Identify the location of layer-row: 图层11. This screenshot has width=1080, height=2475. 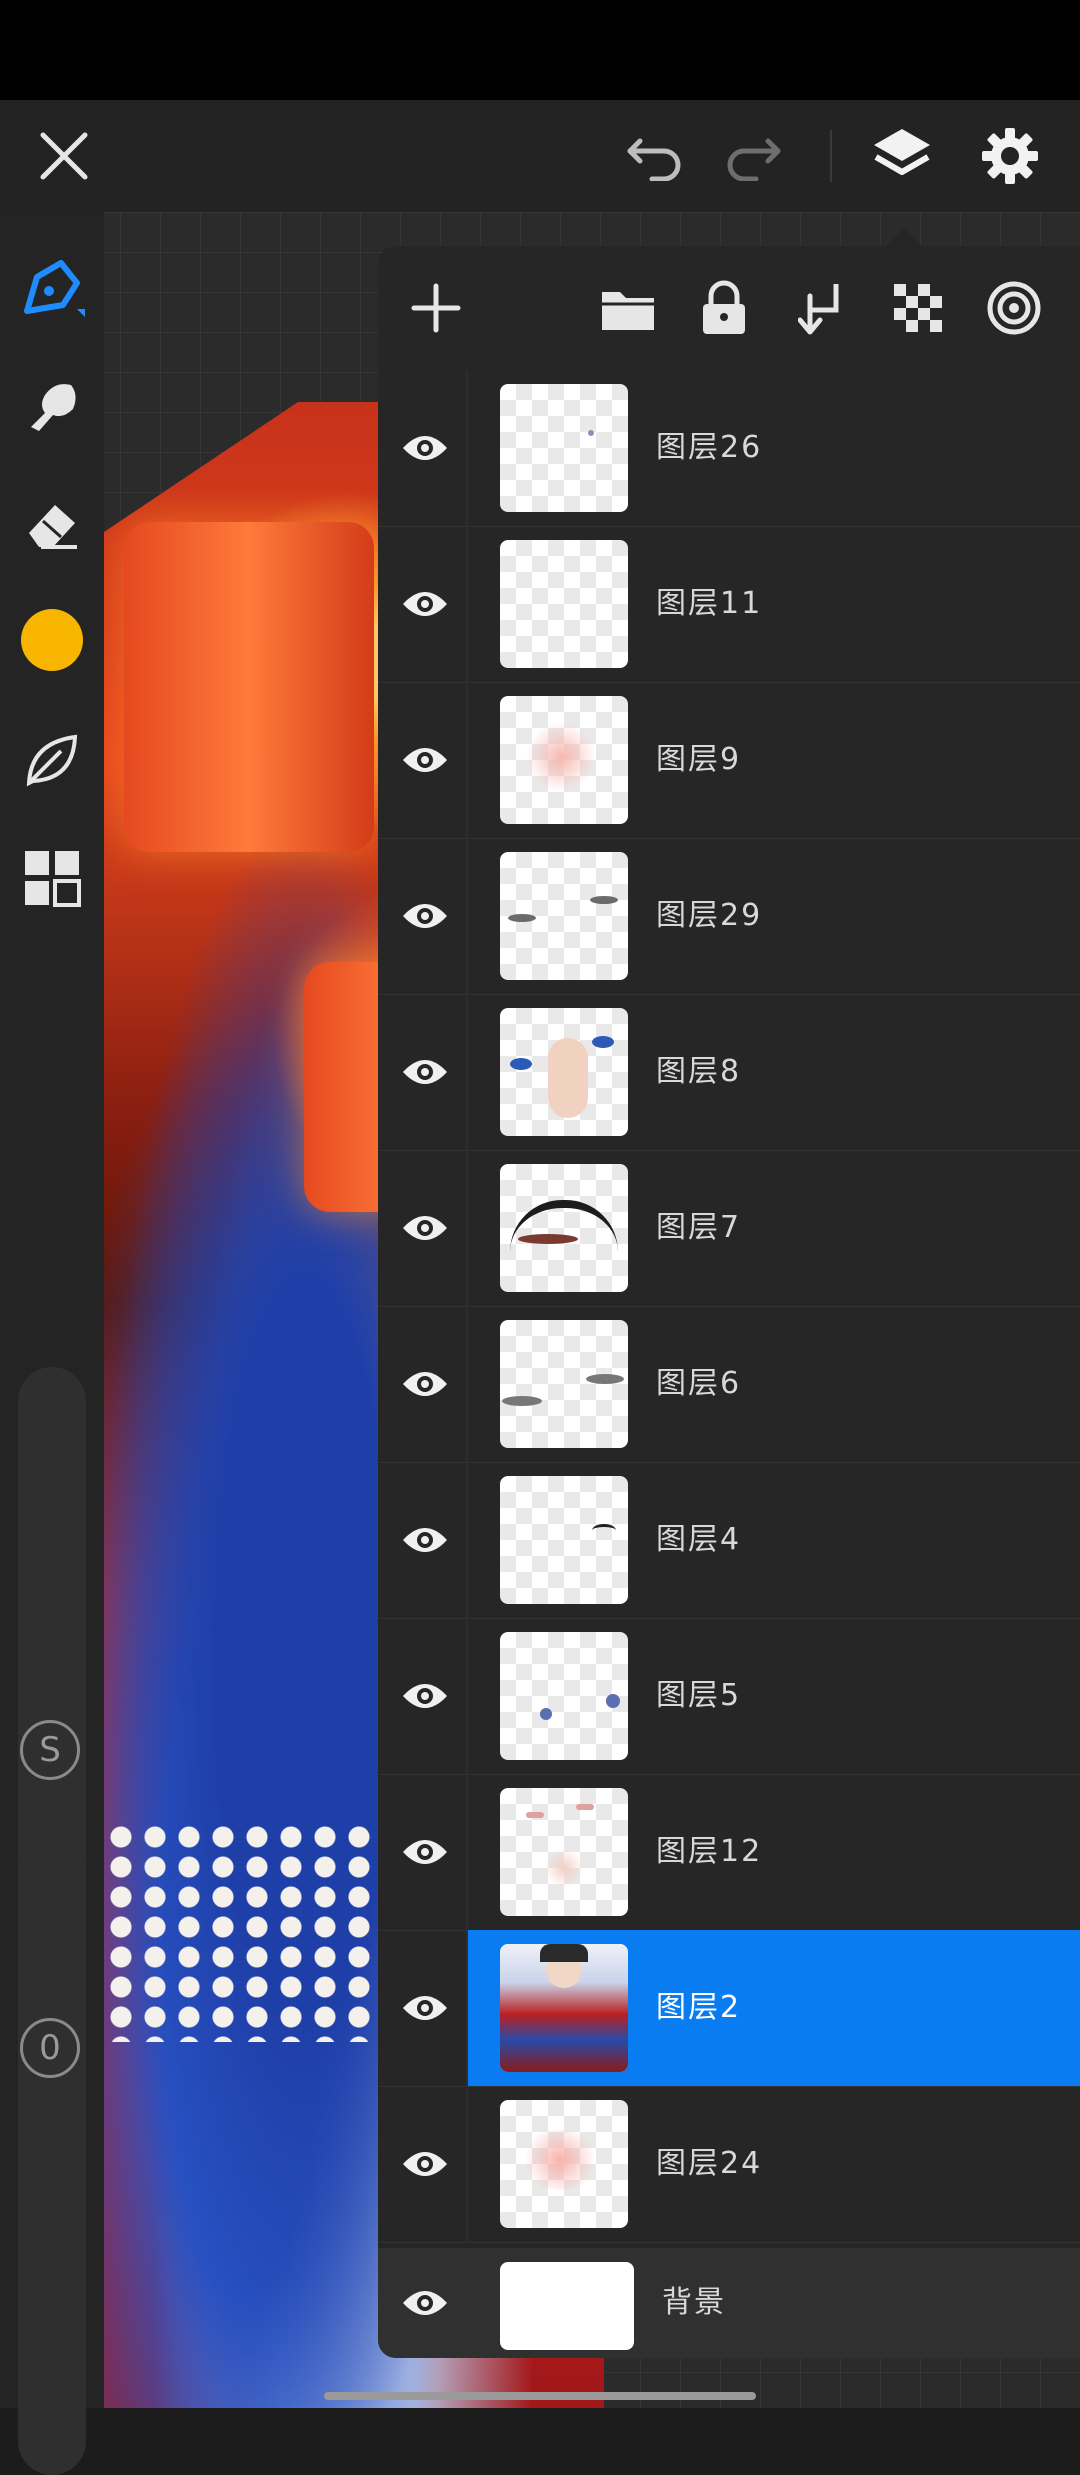
(729, 604).